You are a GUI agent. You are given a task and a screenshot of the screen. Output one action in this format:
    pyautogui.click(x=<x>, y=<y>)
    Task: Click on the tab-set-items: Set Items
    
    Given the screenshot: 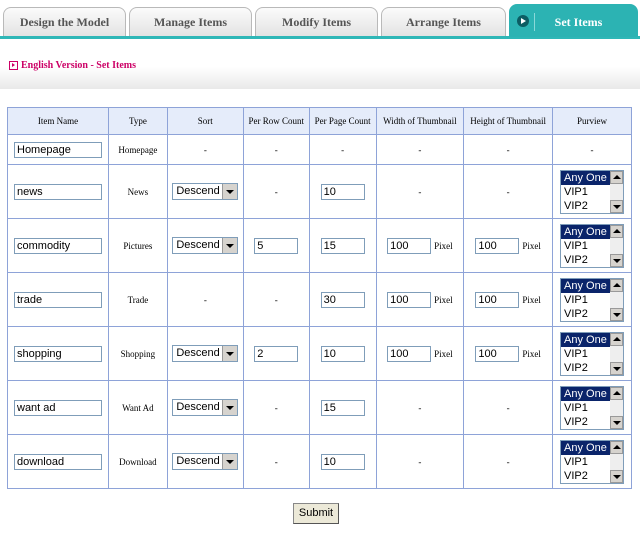 What is the action you would take?
    pyautogui.click(x=573, y=20)
    